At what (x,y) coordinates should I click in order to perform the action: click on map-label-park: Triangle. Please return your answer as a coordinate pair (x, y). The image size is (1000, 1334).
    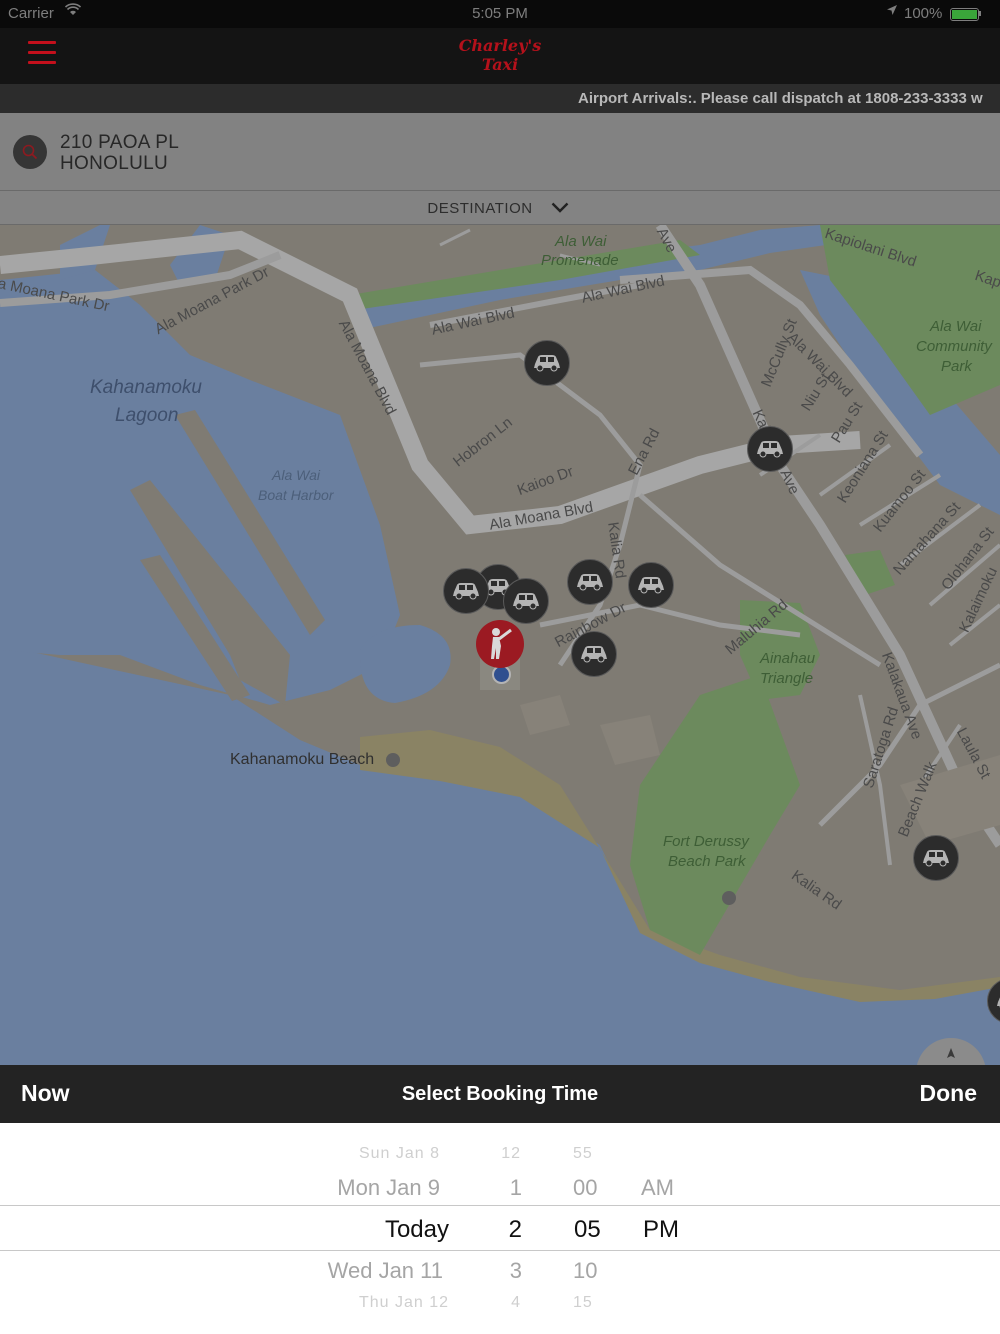
    Looking at the image, I should click on (787, 678).